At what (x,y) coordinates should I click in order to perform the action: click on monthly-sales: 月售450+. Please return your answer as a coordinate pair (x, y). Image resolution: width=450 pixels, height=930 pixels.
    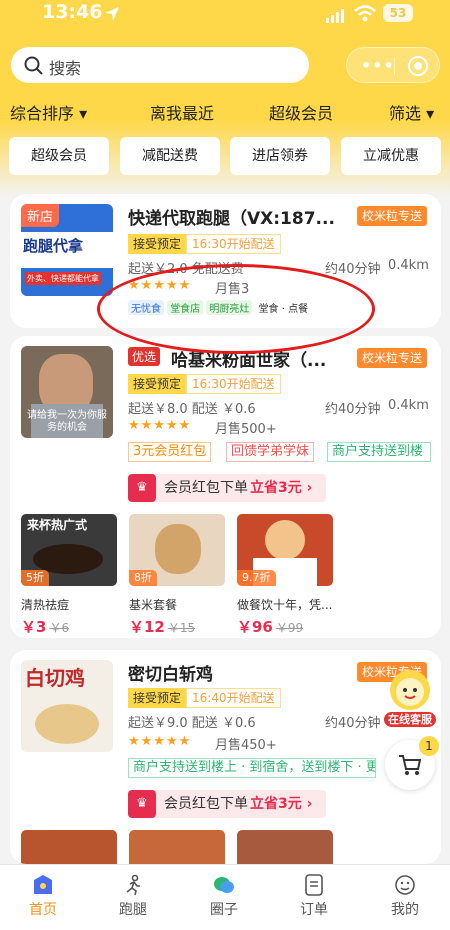
    Looking at the image, I should click on (246, 745).